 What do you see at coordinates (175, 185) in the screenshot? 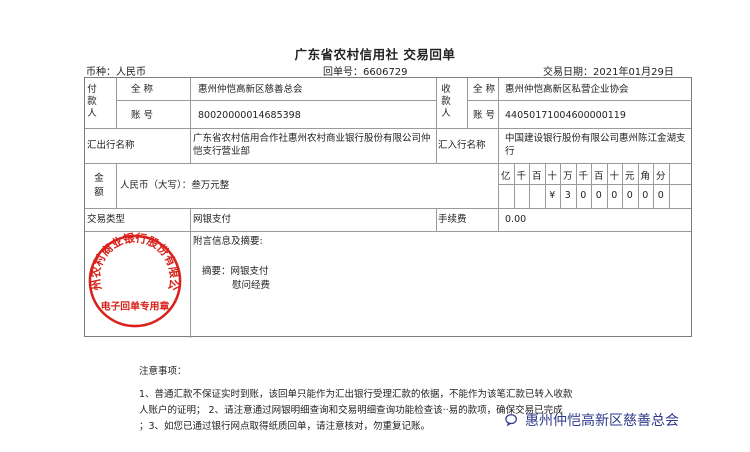
I see `amount-in-words: 人民币（大写）：叁万元整` at bounding box center [175, 185].